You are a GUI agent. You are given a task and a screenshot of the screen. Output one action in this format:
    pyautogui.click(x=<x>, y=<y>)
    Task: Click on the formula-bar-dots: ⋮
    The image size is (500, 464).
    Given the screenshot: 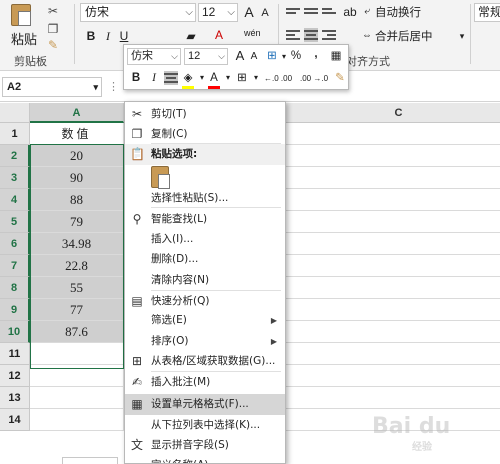 What is the action you would take?
    pyautogui.click(x=113, y=86)
    